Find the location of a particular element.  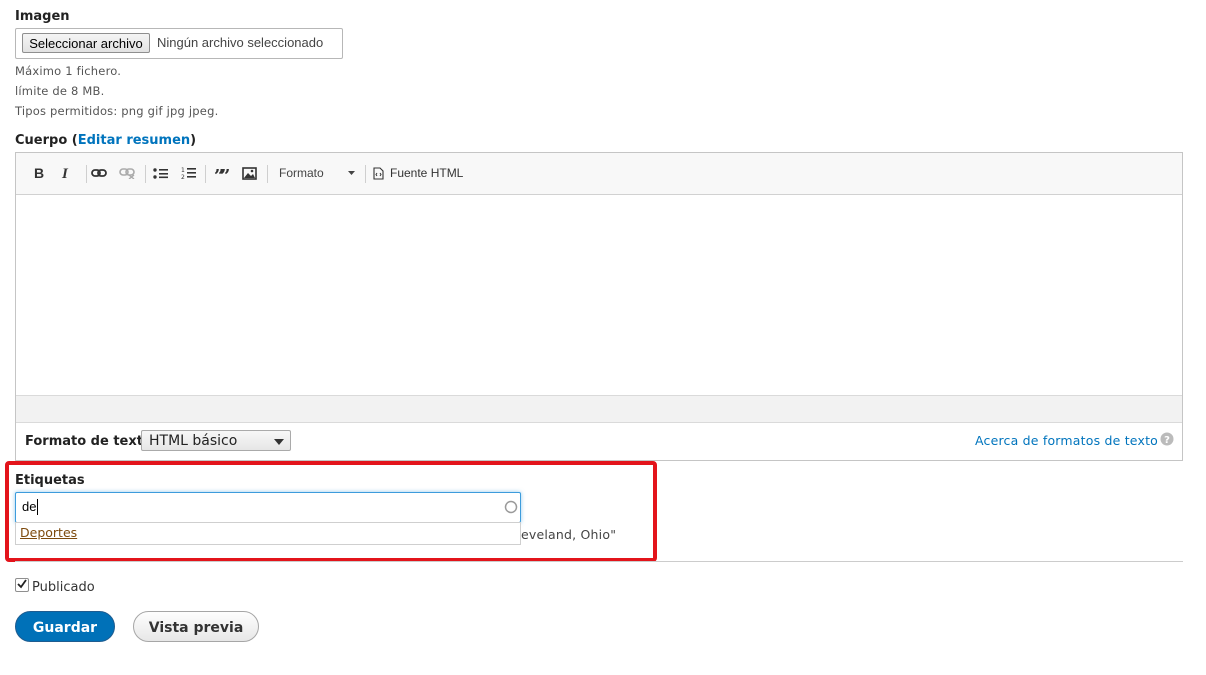

image-icon is located at coordinates (249, 173).